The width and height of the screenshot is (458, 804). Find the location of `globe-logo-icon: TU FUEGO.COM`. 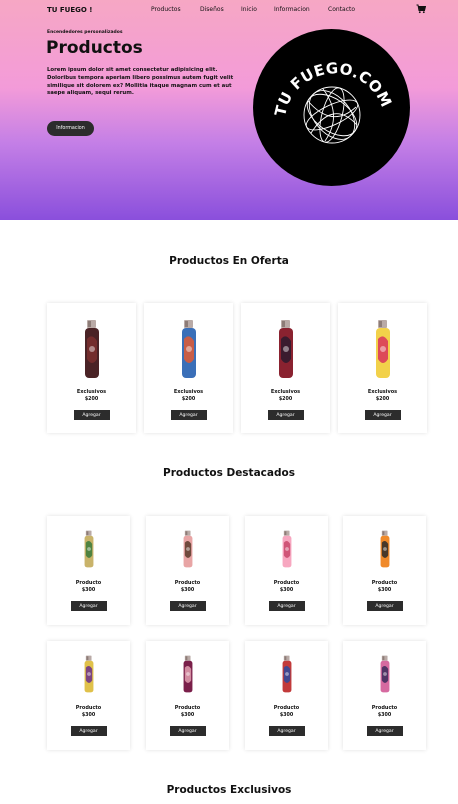

globe-logo-icon: TU FUEGO.COM is located at coordinates (333, 101).